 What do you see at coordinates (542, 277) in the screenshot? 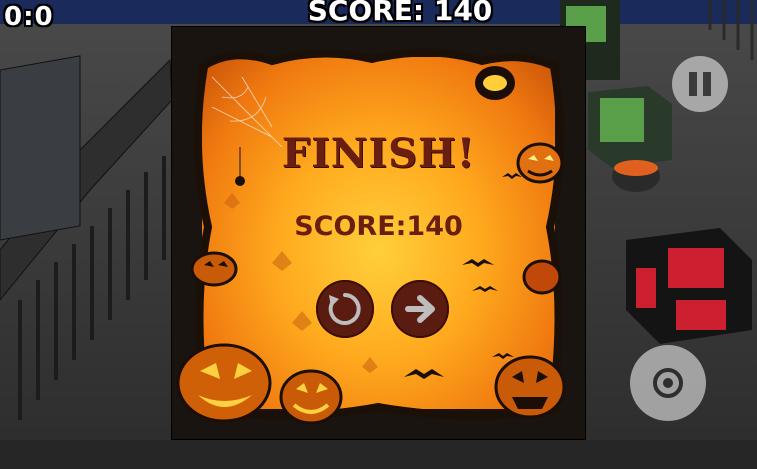
I see `pumpkin-icon-right-middle` at bounding box center [542, 277].